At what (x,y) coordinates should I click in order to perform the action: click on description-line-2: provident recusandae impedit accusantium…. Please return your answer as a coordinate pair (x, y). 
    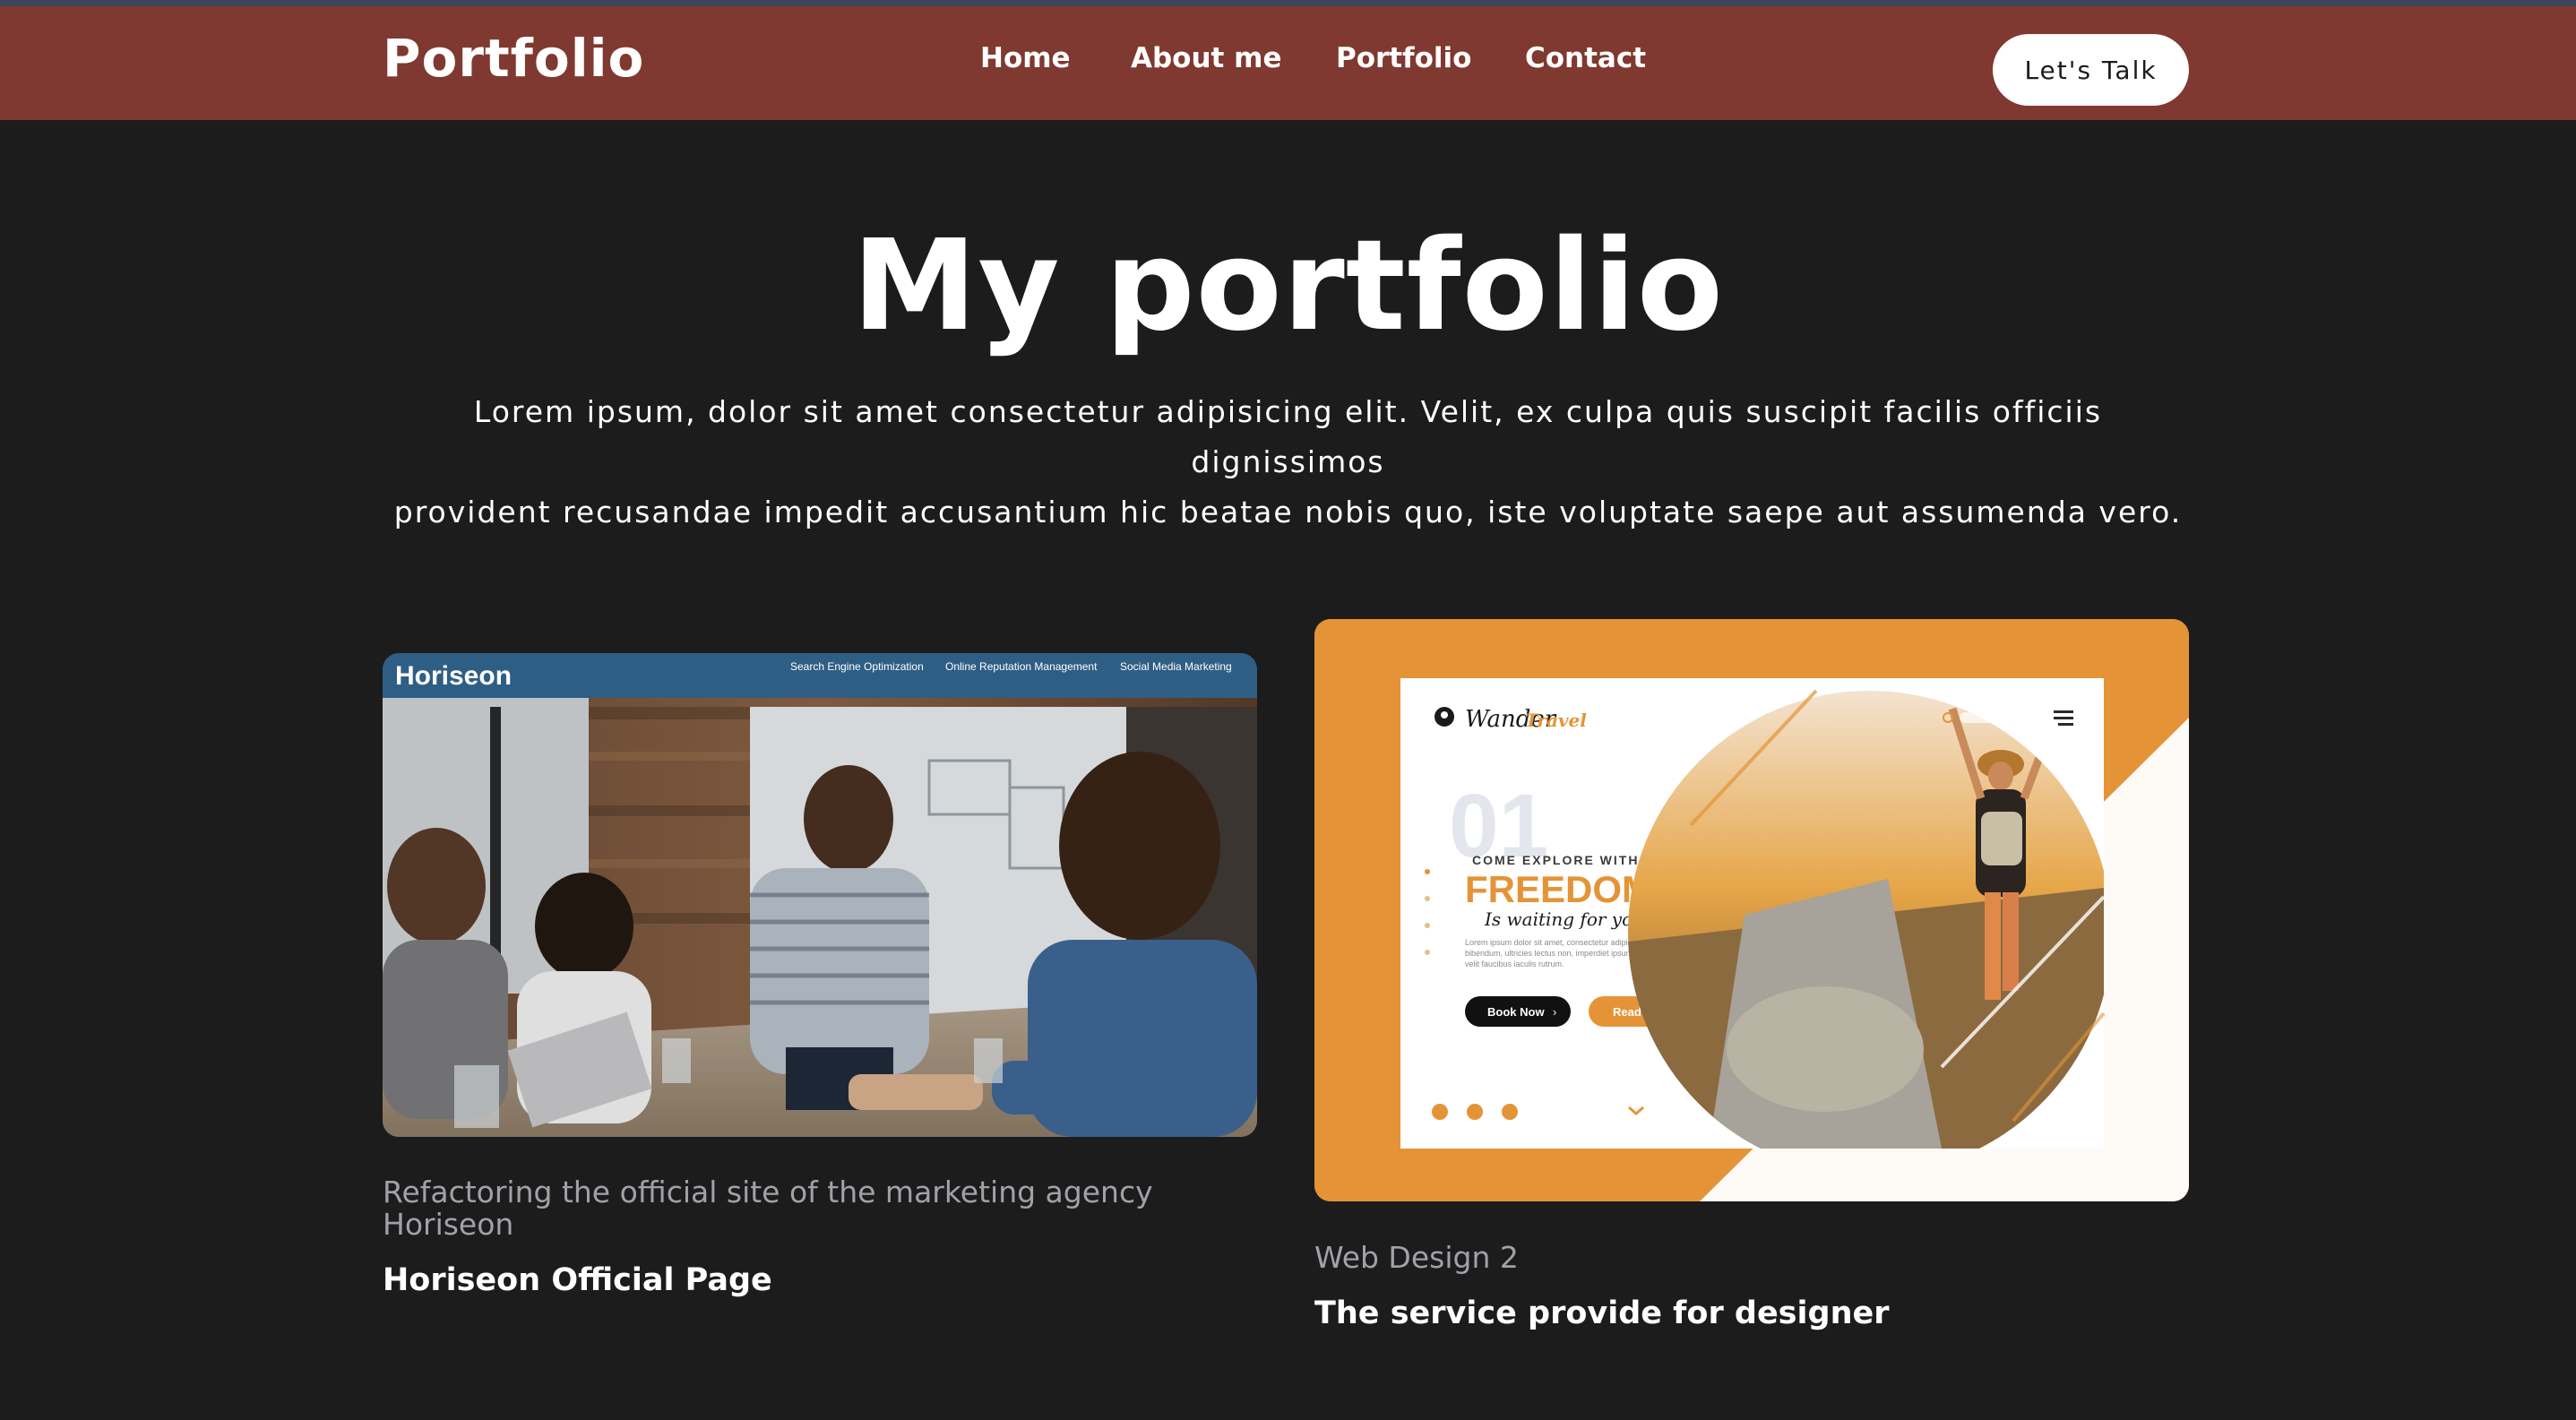
    Looking at the image, I should click on (1288, 512).